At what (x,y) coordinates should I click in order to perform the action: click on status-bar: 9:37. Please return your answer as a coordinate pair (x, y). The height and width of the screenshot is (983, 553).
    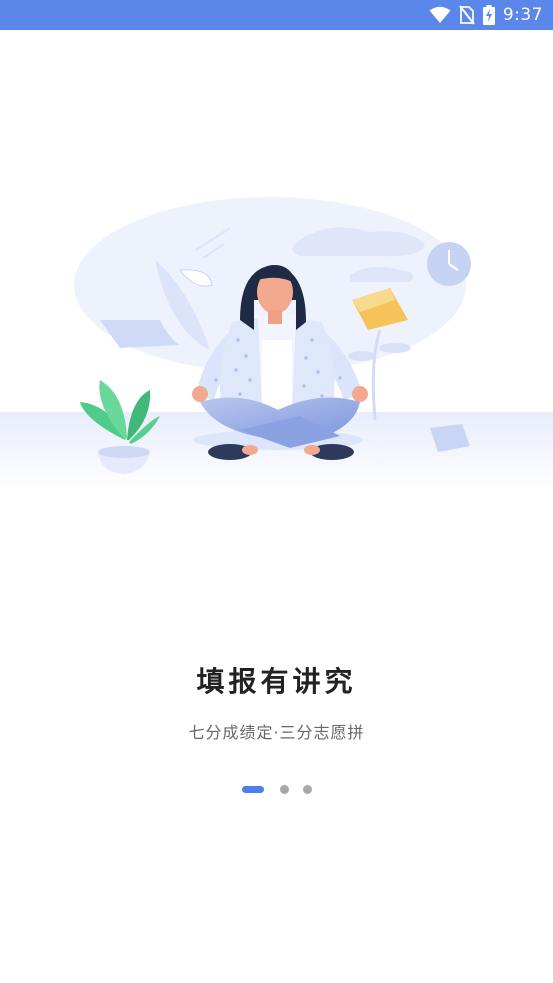
    Looking at the image, I should click on (276, 15).